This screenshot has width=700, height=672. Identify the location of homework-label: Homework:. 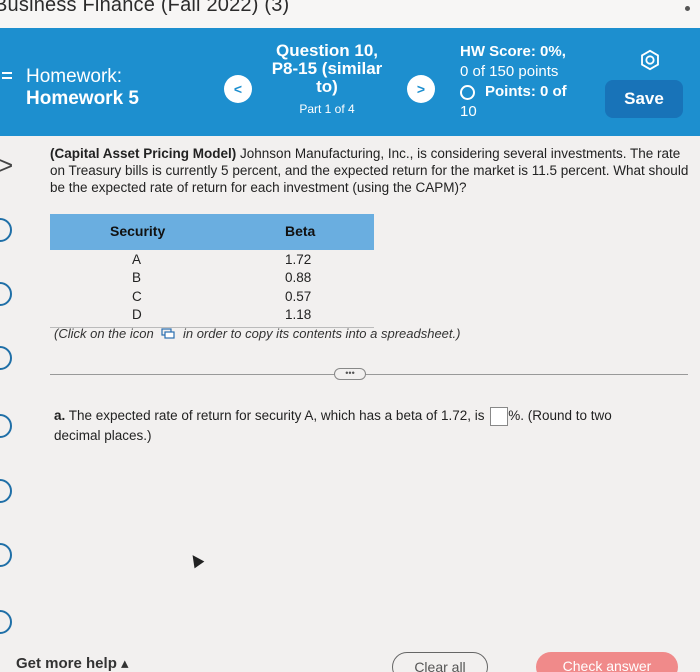
(74, 76).